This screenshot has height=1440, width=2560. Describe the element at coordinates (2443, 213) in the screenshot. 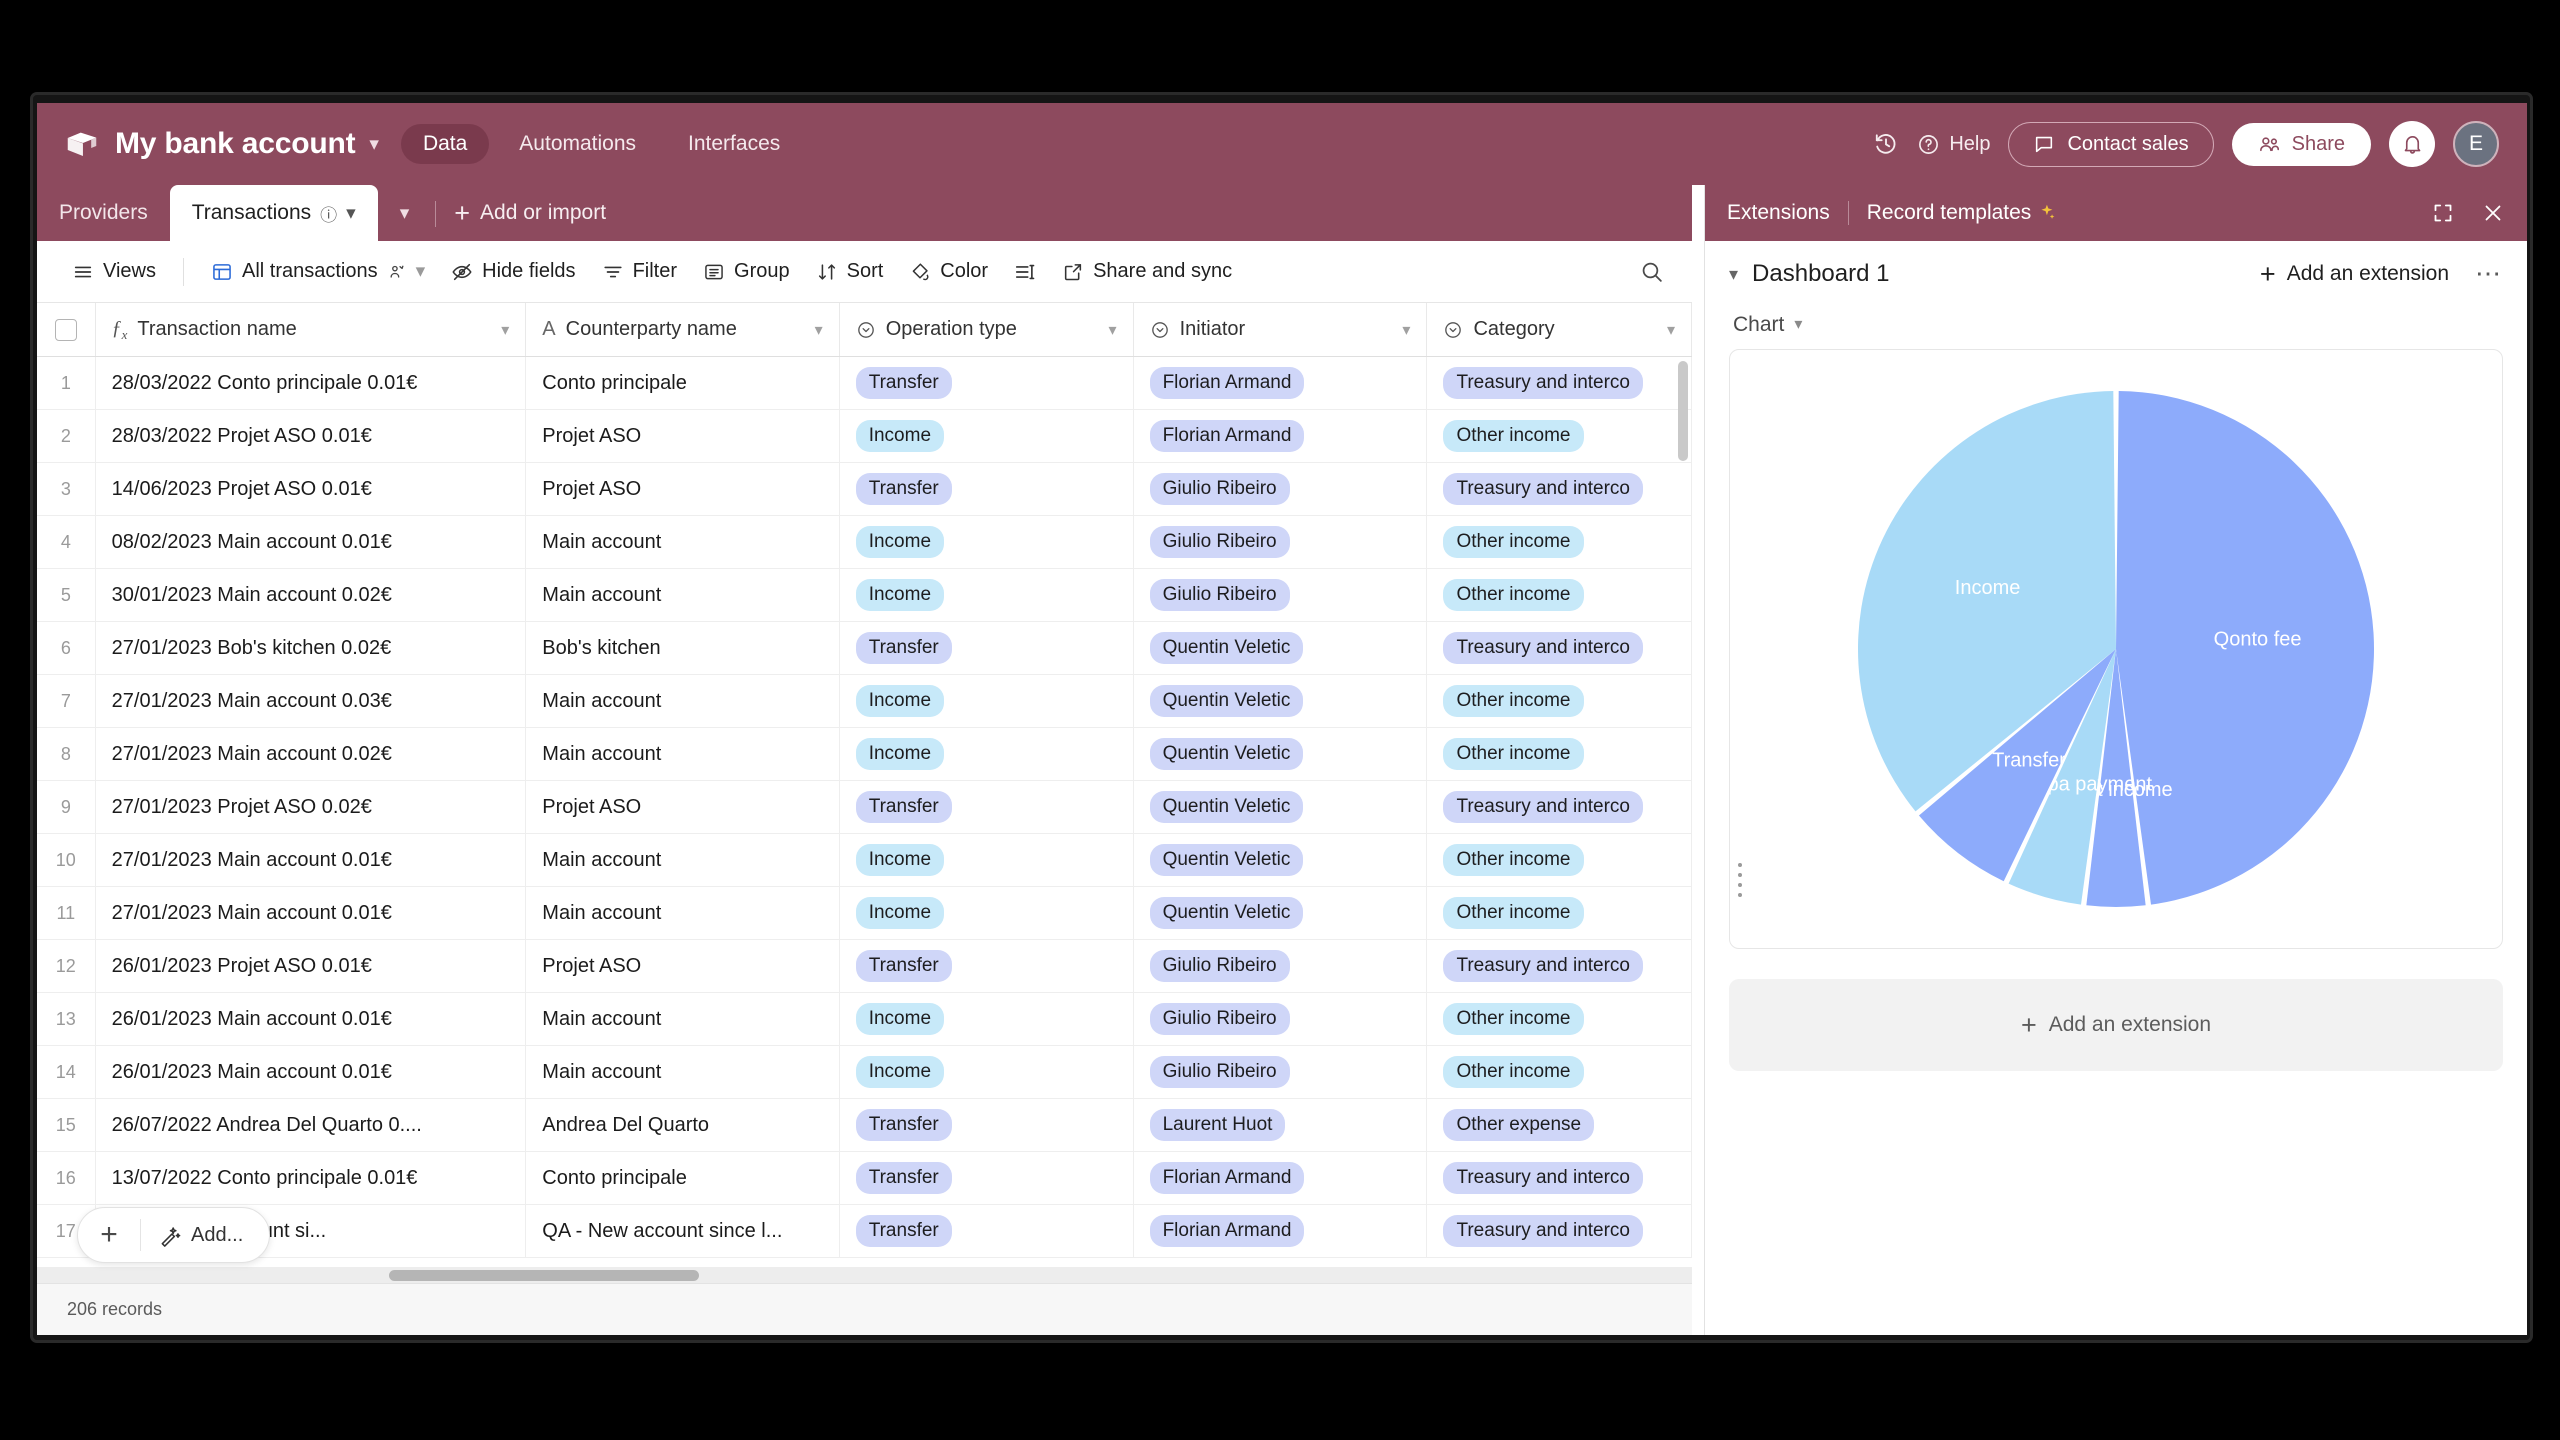

I see `expand-icon` at that location.